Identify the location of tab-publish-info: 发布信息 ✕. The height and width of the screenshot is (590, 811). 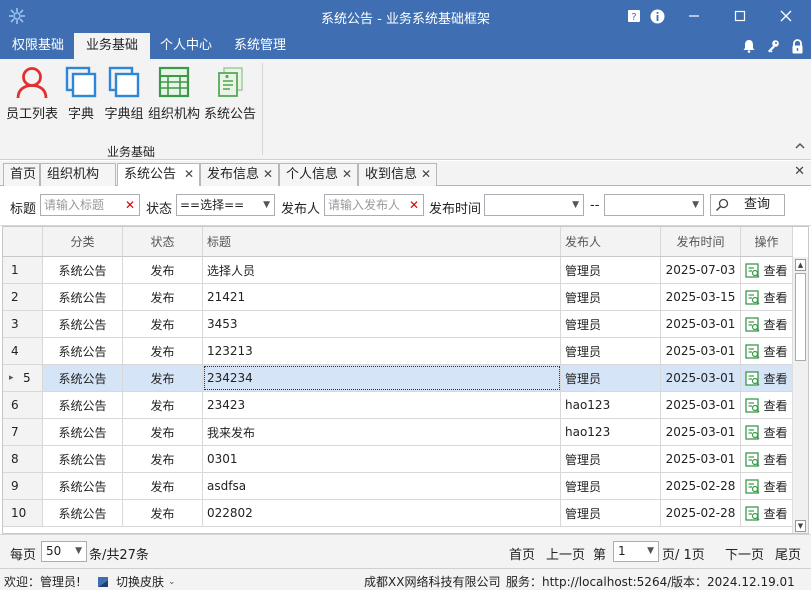
(239, 174).